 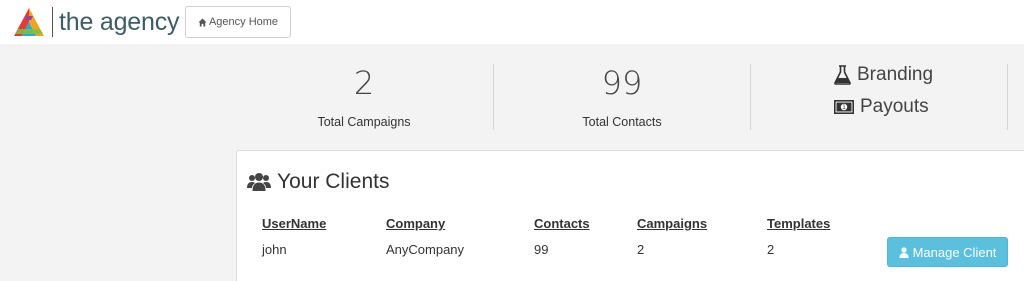 I want to click on payouts-link: 1 Payouts, so click(x=881, y=107).